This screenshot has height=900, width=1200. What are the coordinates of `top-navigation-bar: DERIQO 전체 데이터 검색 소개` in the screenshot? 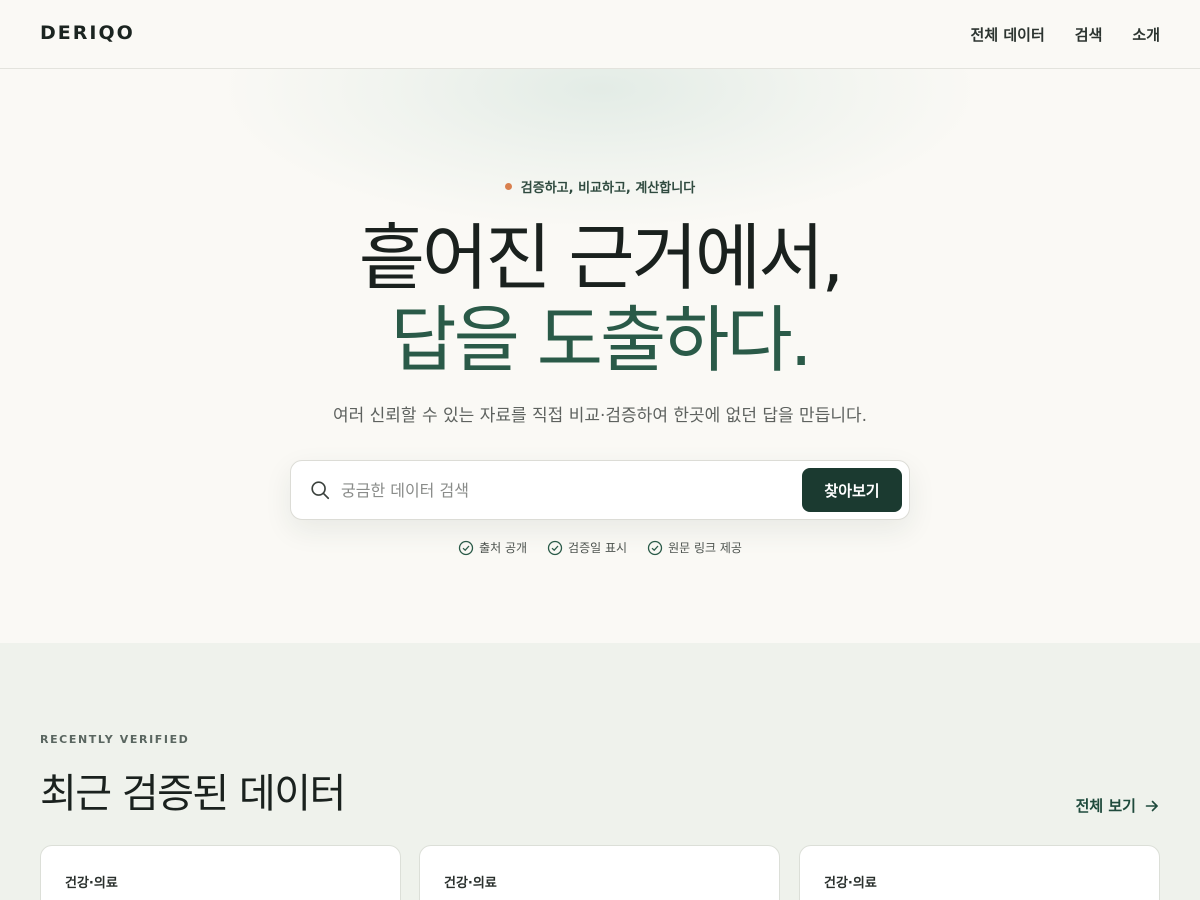 It's located at (600, 34).